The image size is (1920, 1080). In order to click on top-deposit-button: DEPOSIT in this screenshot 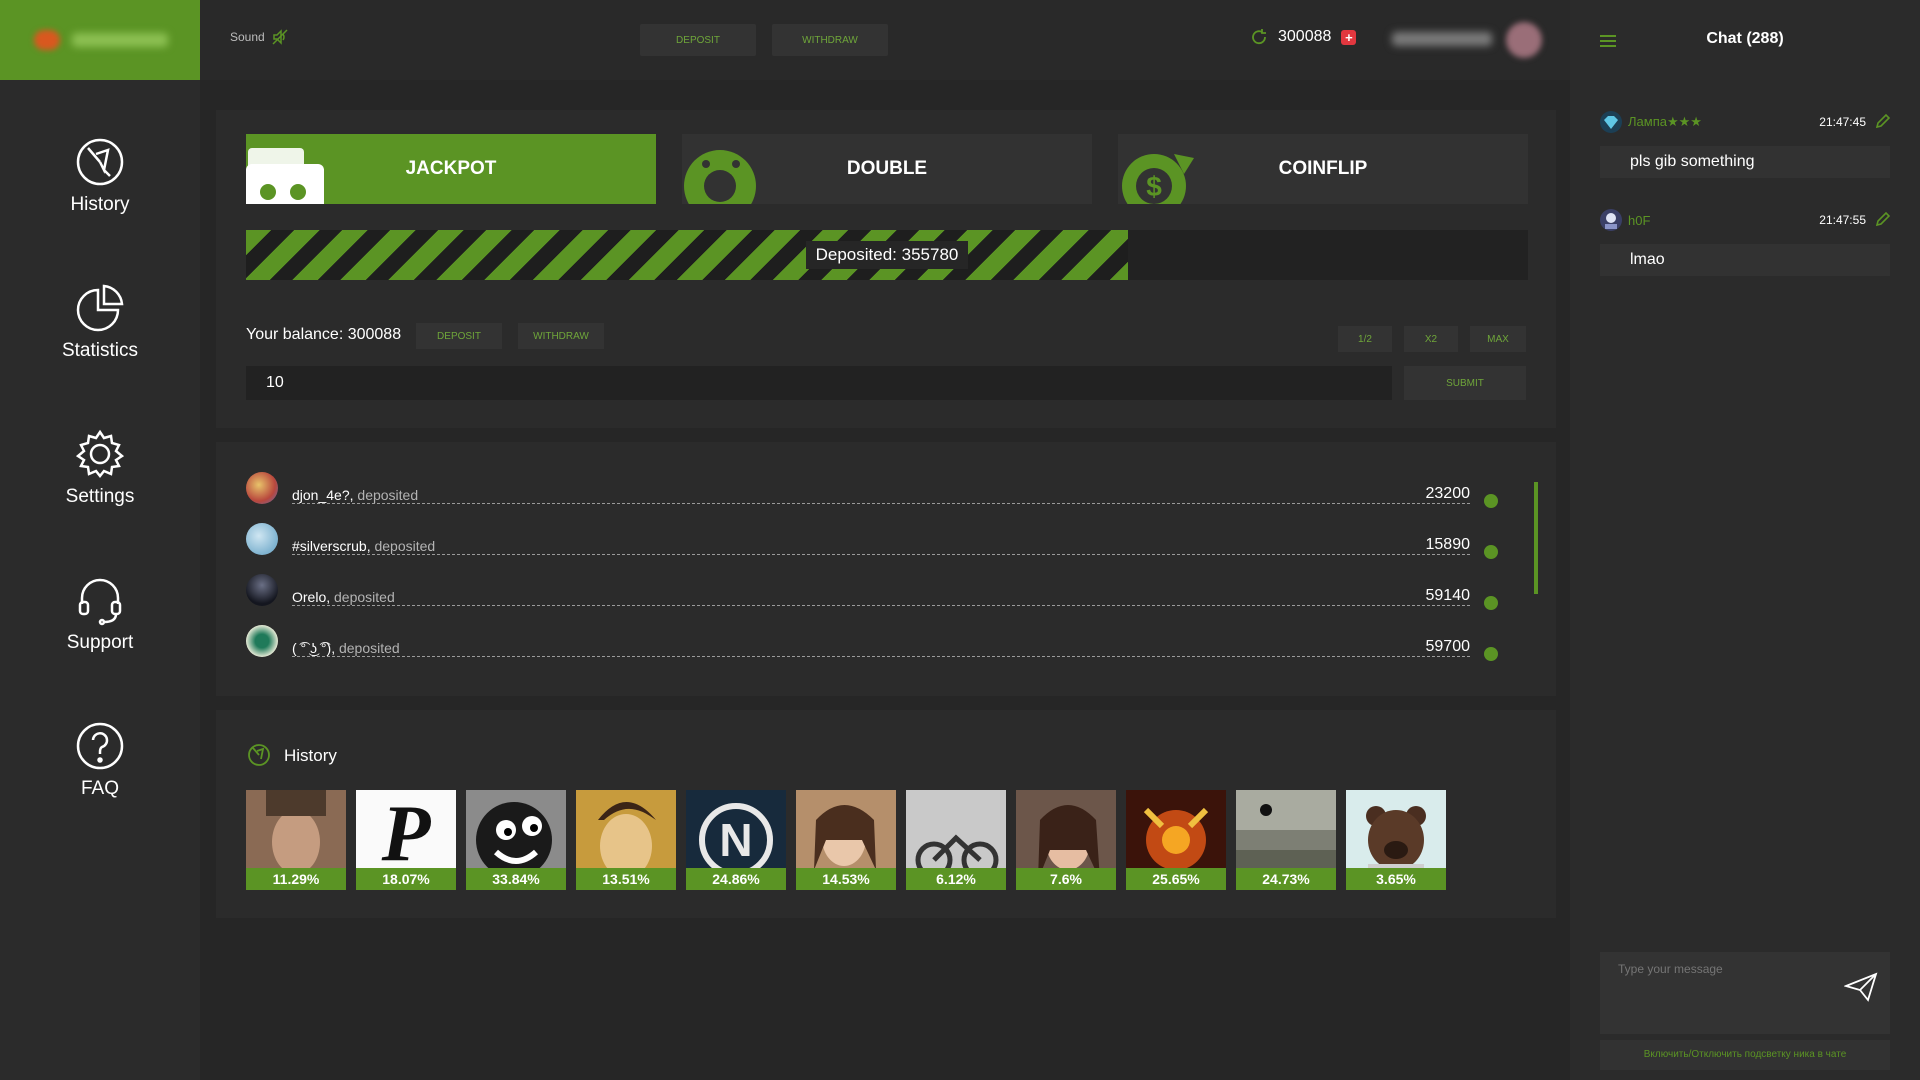, I will do `click(698, 40)`.